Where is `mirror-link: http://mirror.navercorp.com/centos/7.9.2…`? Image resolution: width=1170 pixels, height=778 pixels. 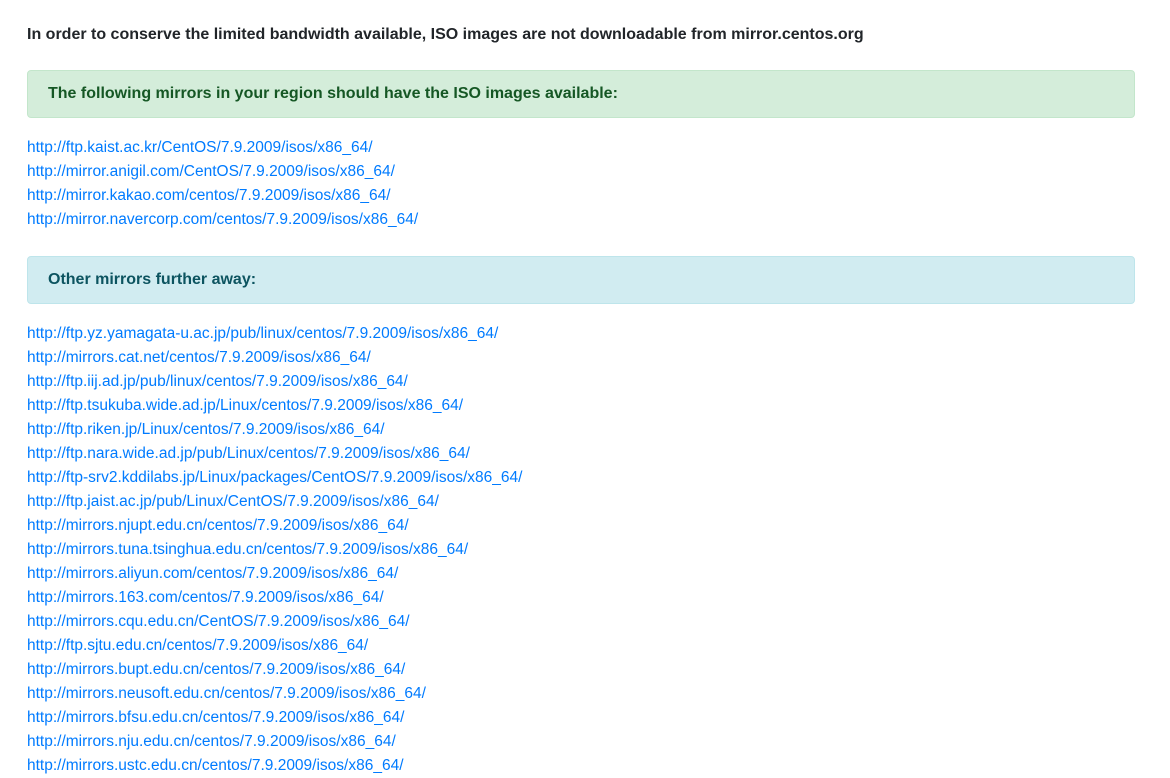 mirror-link: http://mirror.navercorp.com/centos/7.9.2… is located at coordinates (222, 219).